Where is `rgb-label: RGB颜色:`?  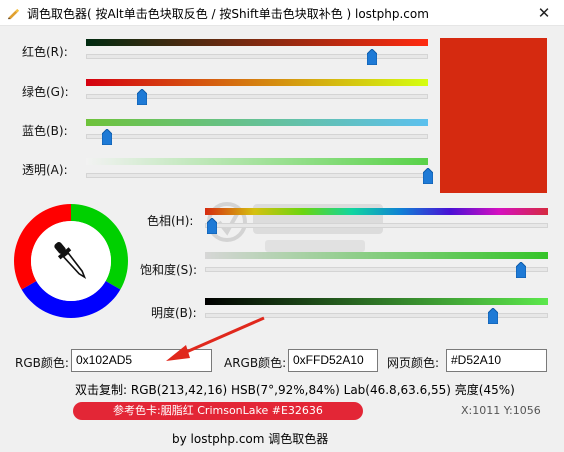 rgb-label: RGB颜色: is located at coordinates (42, 363).